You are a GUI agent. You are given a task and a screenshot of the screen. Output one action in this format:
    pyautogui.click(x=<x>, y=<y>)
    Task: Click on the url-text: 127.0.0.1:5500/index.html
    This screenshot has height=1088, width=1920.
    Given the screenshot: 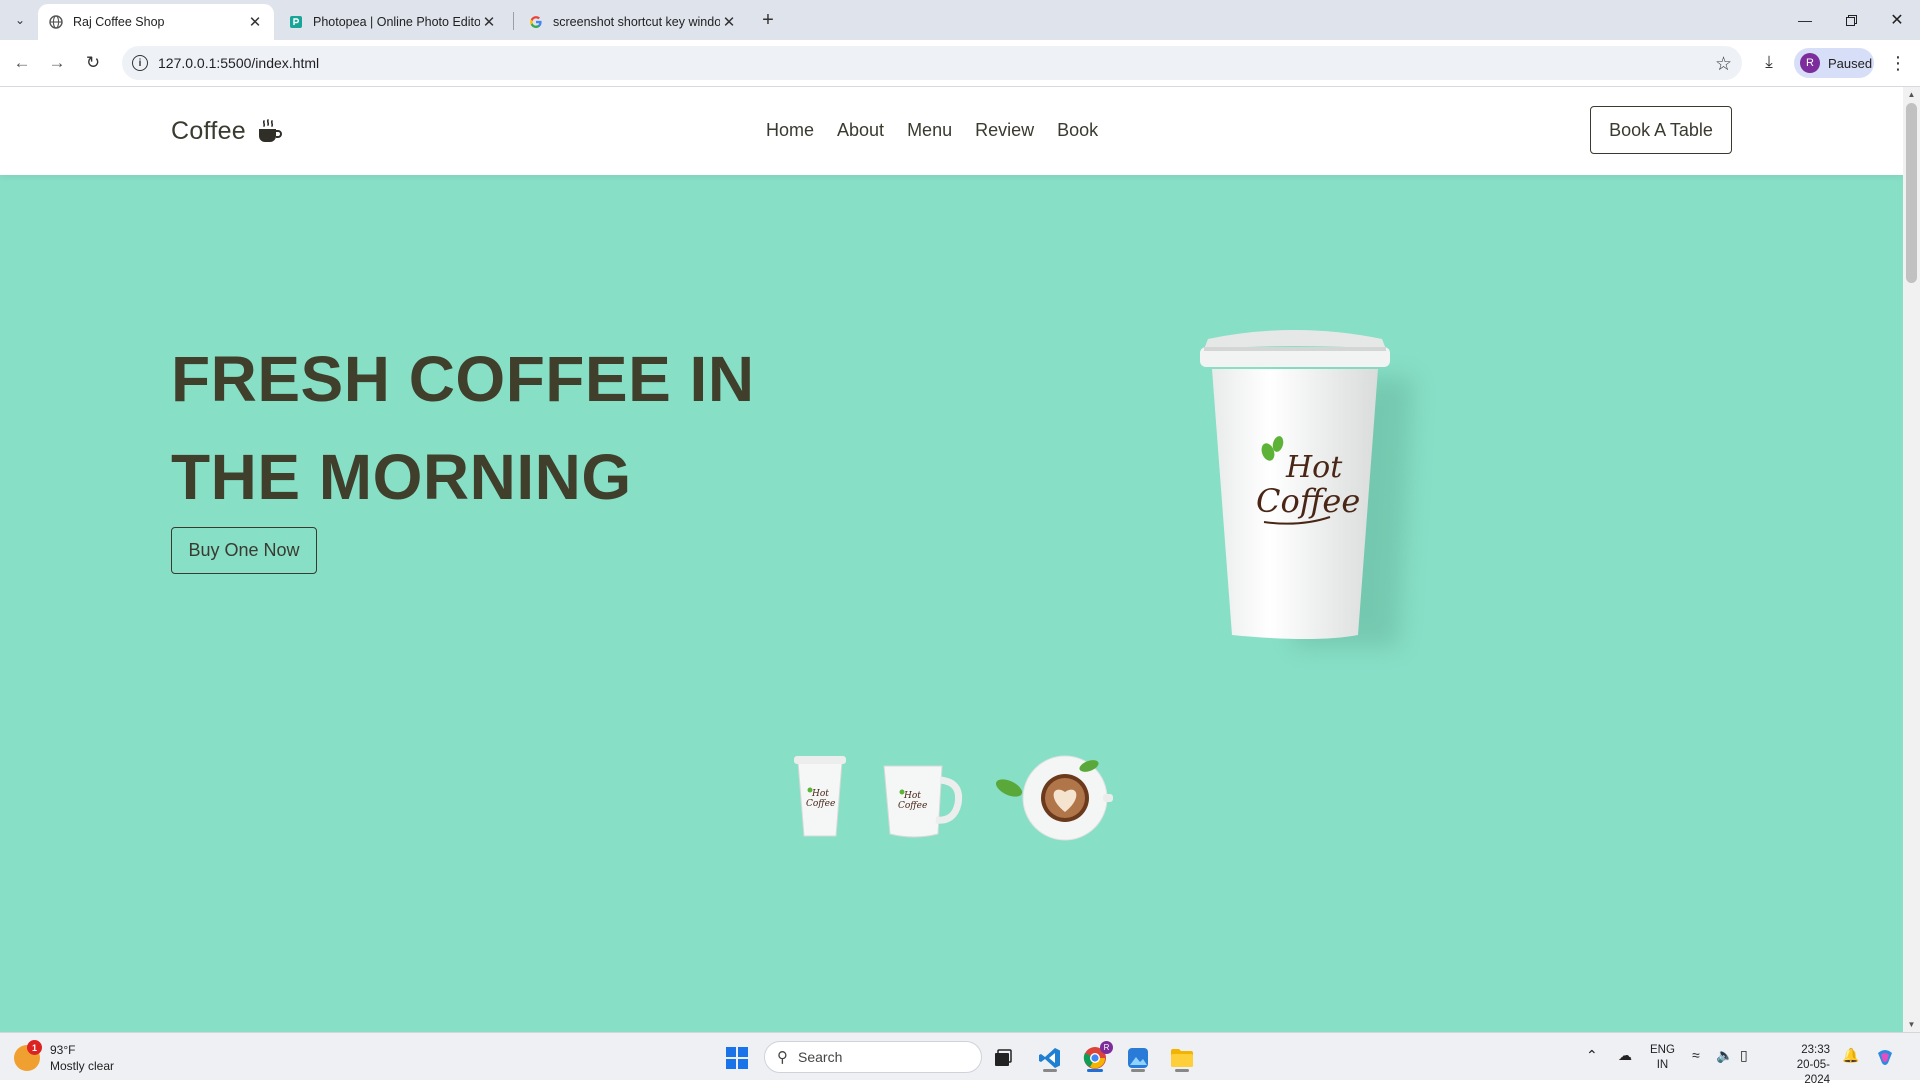 What is the action you would take?
    pyautogui.click(x=238, y=63)
    